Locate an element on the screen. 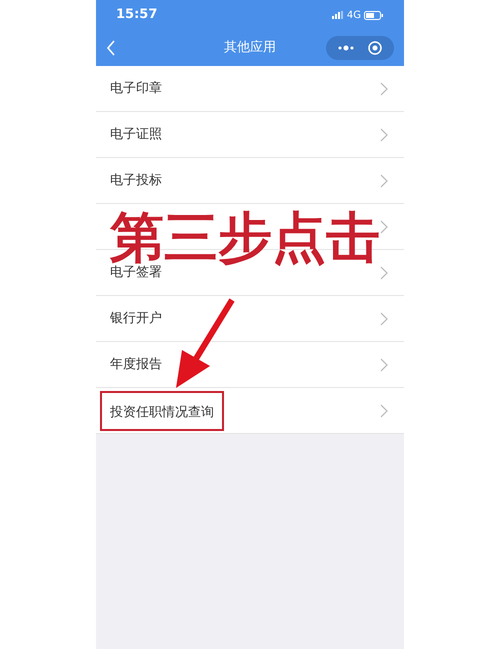 This screenshot has width=500, height=649. signal-icon is located at coordinates (338, 15).